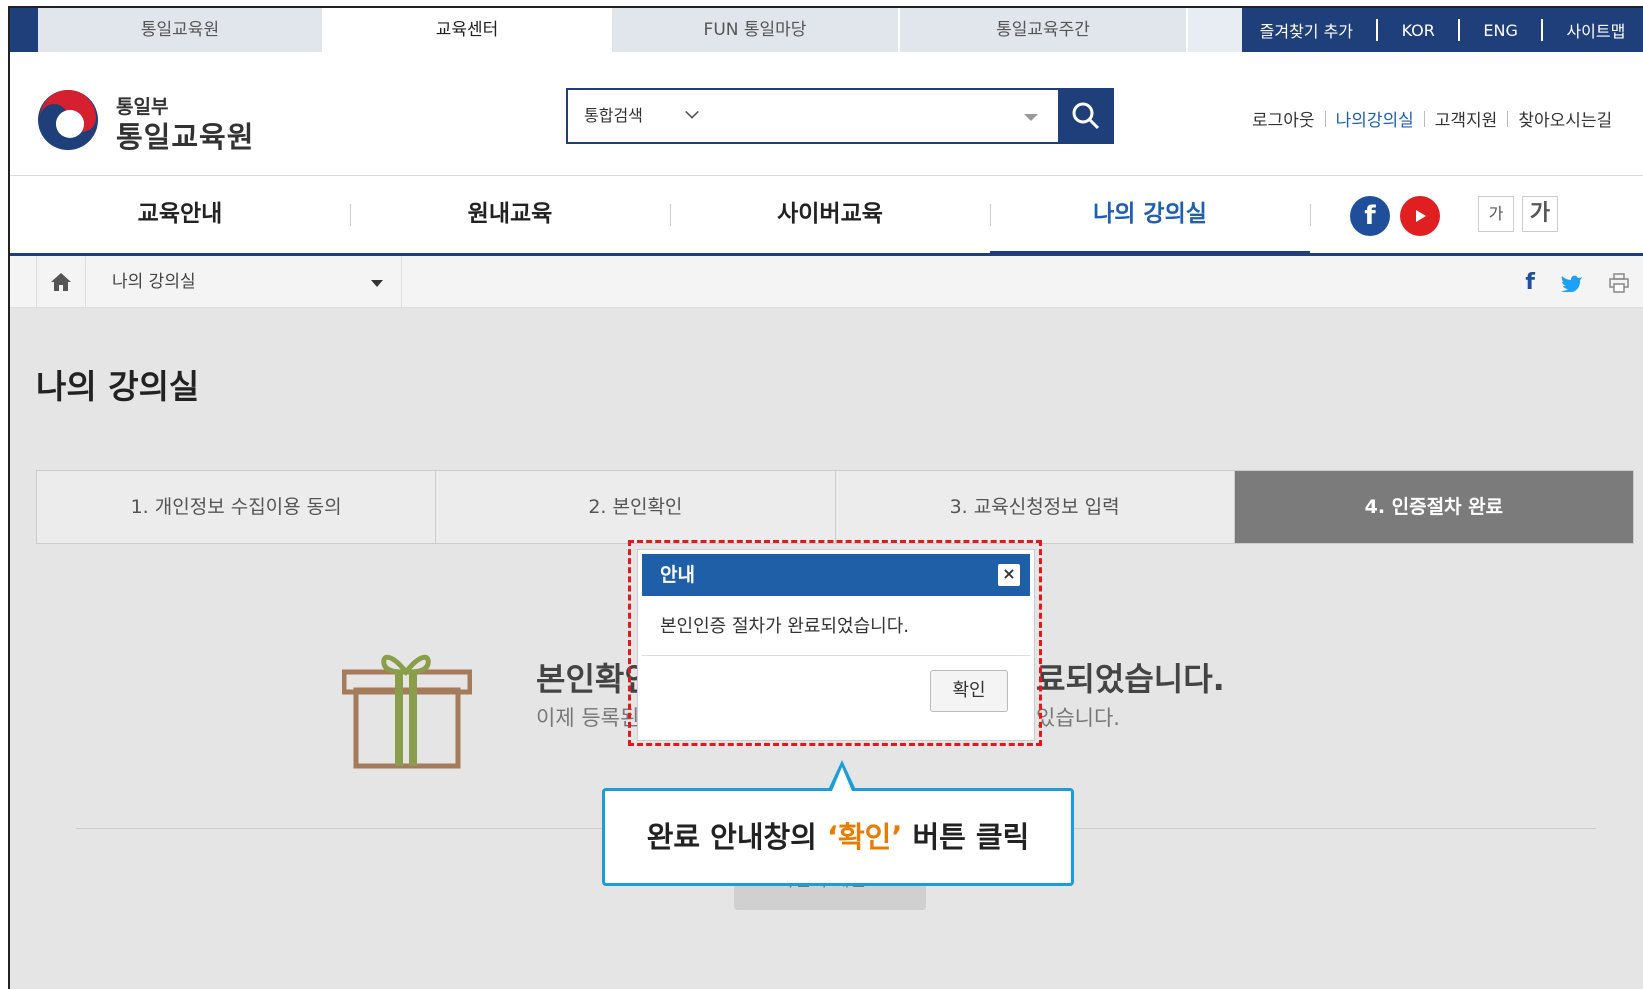 This screenshot has height=989, width=1643. I want to click on print-icon, so click(1619, 282).